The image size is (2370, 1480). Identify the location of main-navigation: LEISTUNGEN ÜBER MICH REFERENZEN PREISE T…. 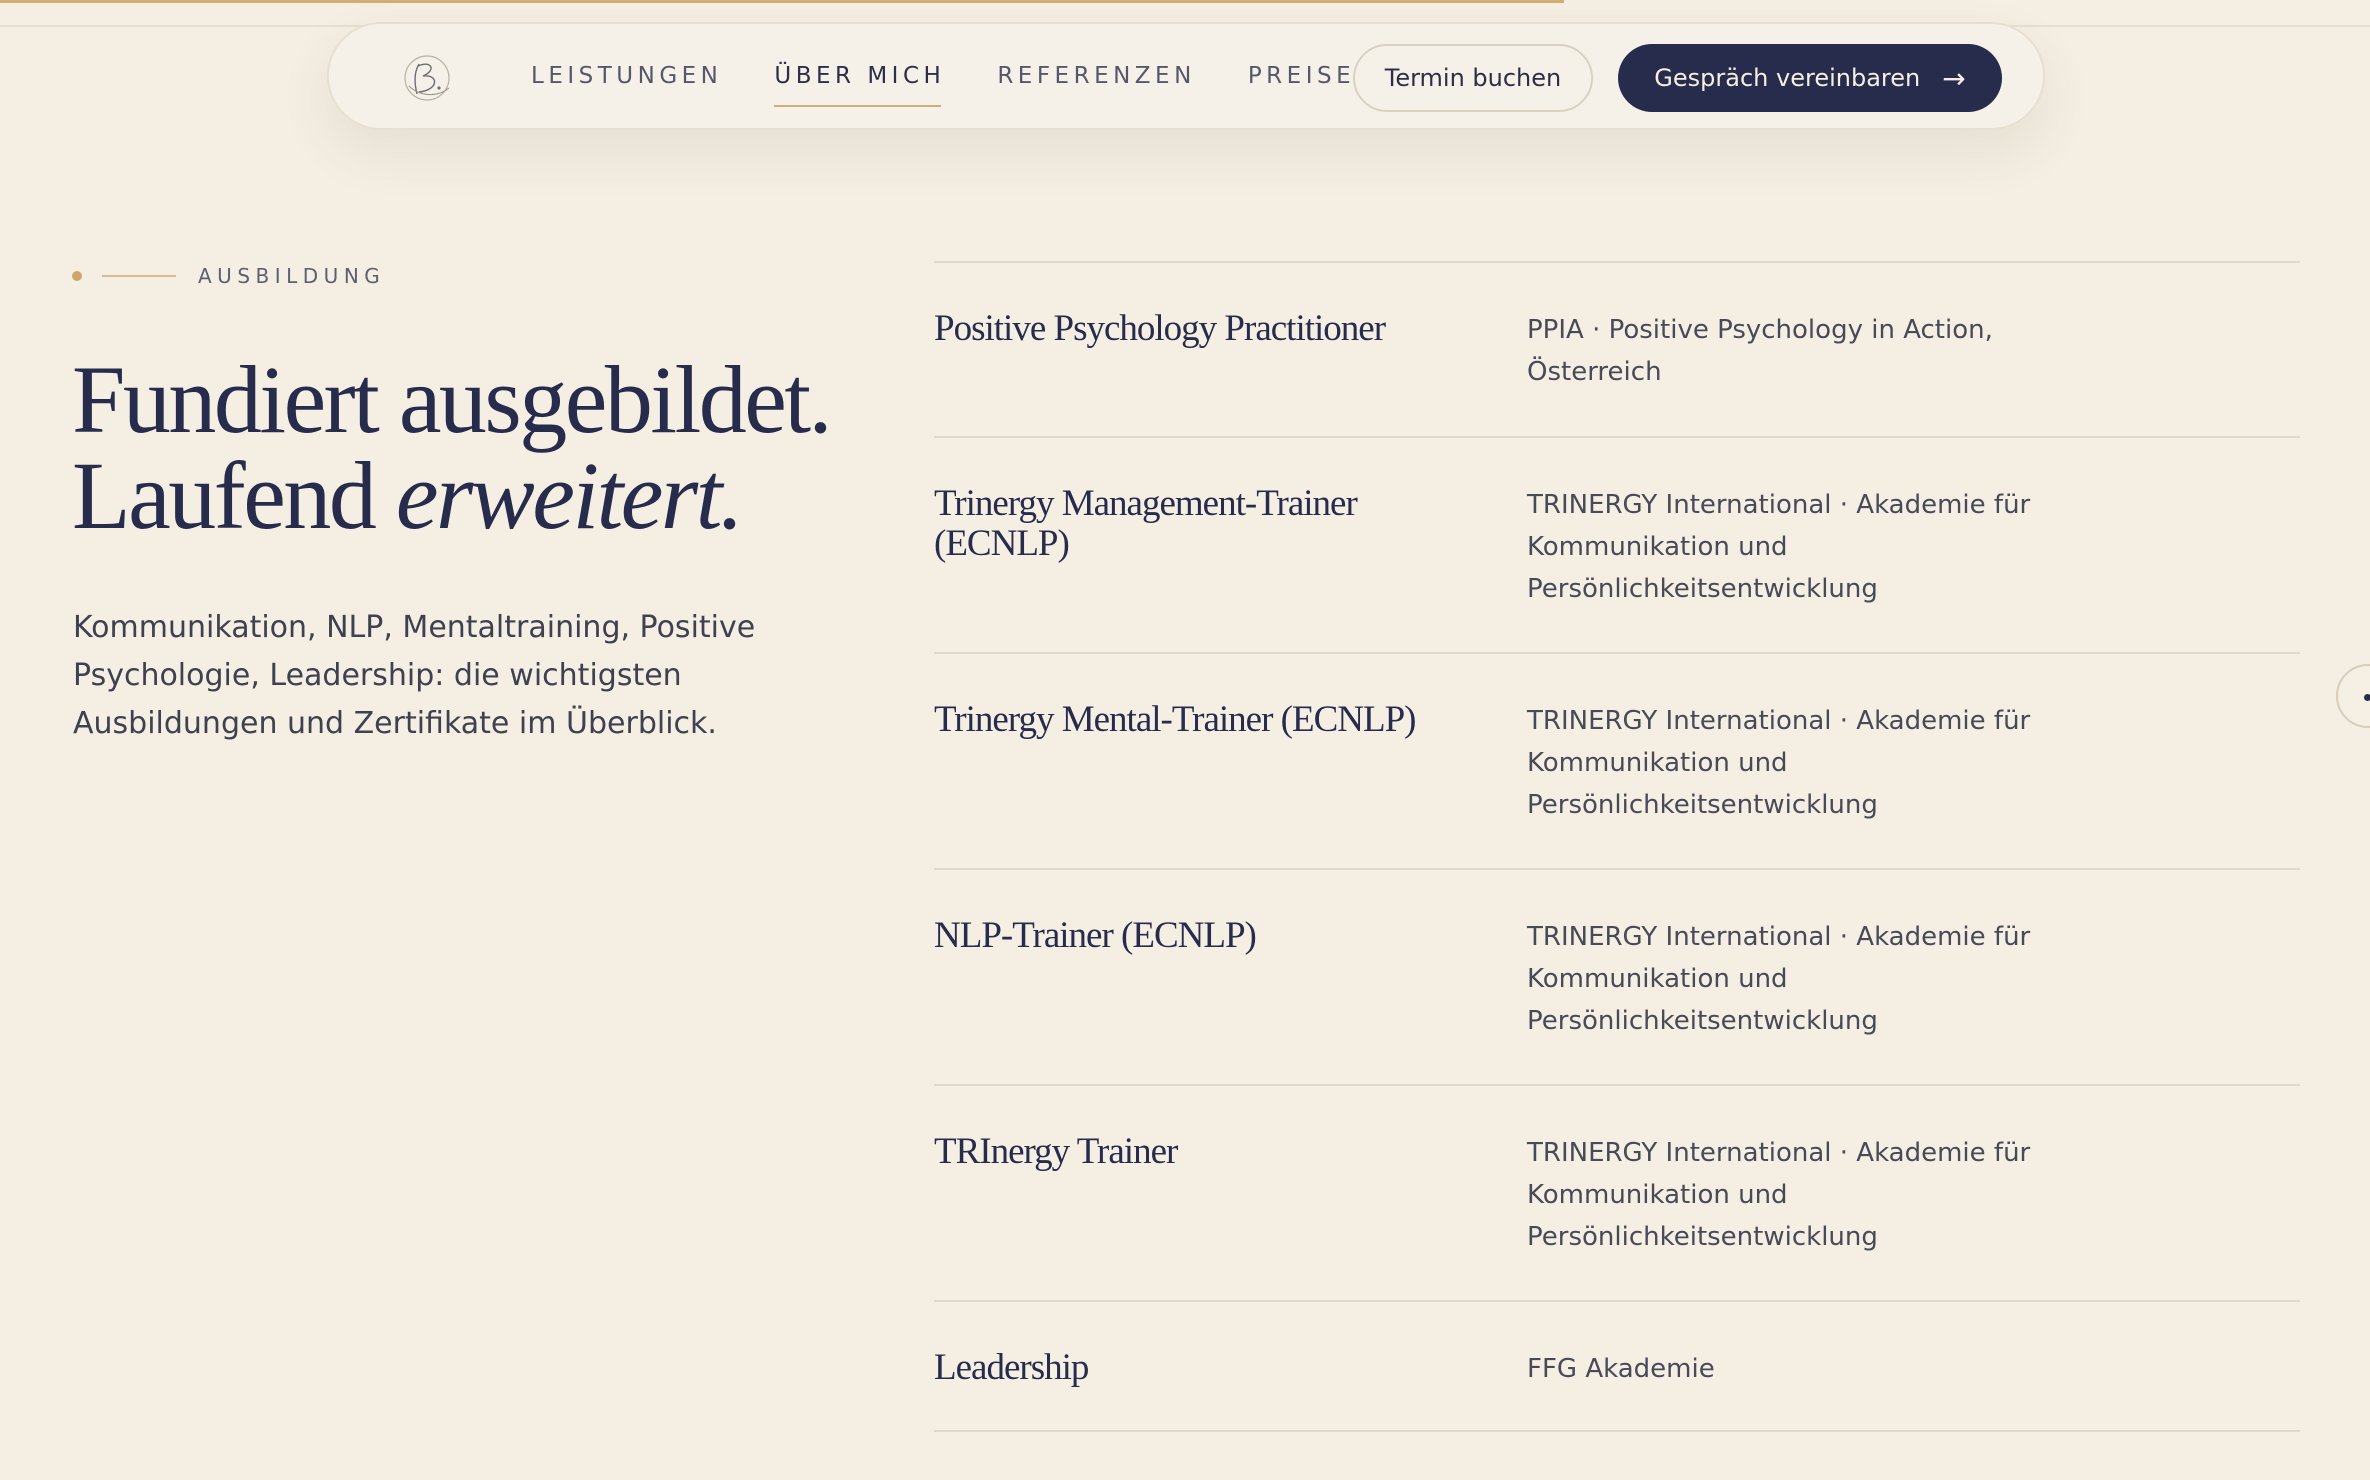
(1186, 76).